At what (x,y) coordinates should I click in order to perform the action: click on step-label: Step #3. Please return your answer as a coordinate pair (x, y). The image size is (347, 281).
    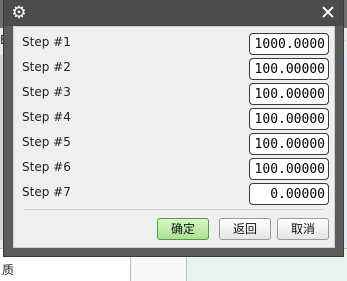
    Looking at the image, I should click on (46, 92).